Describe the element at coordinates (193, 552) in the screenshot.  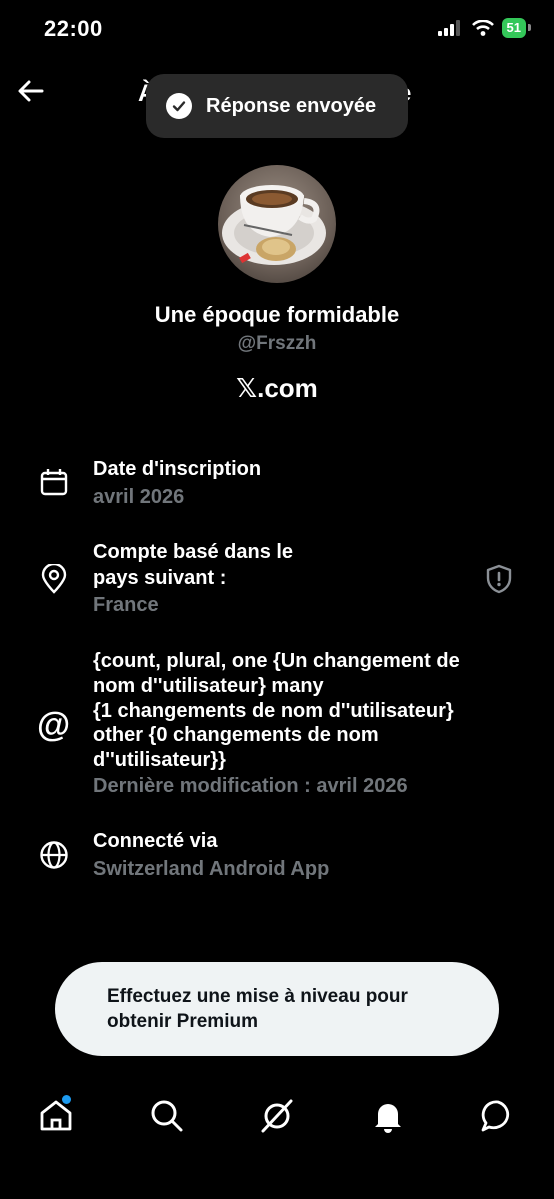
I see `country-title-line1: Compte basé dans le` at that location.